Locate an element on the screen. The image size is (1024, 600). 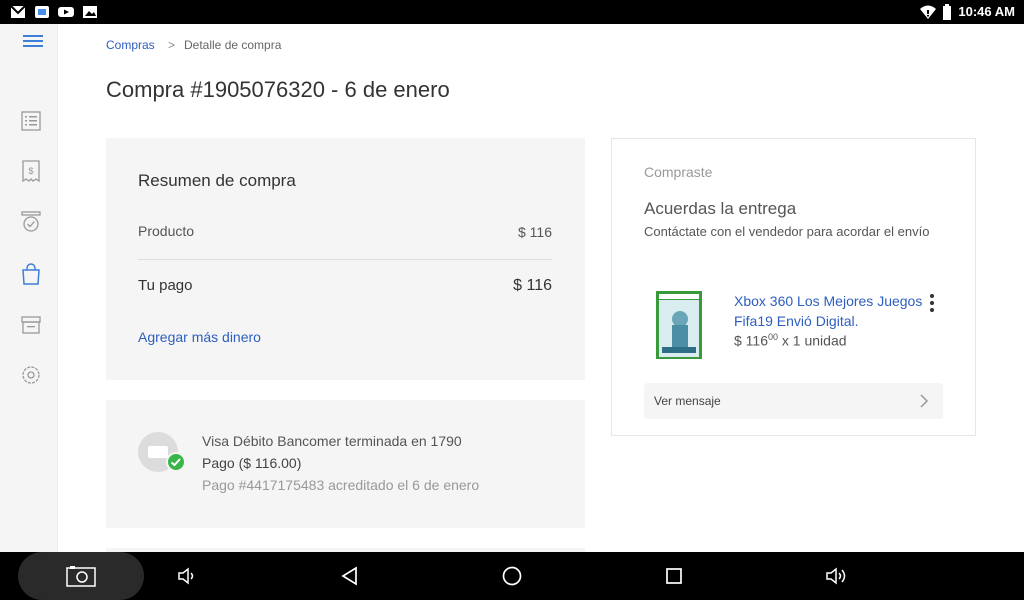
view-message-button: Ver mensaje is located at coordinates (793, 401).